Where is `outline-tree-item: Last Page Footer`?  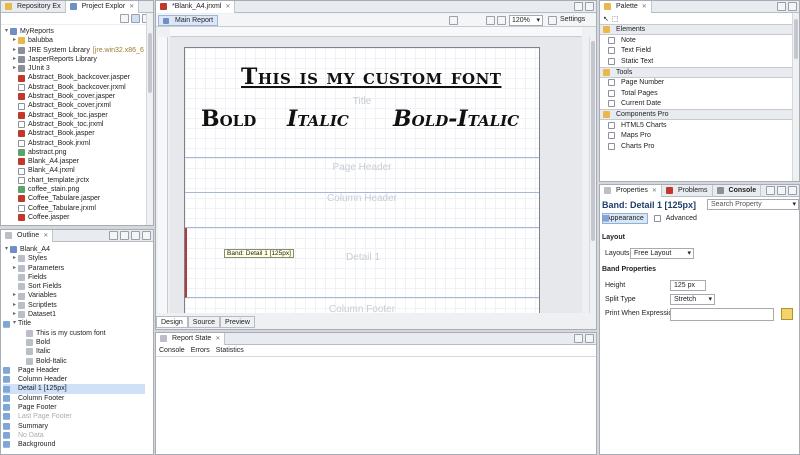 outline-tree-item: Last Page Footer is located at coordinates (74, 416).